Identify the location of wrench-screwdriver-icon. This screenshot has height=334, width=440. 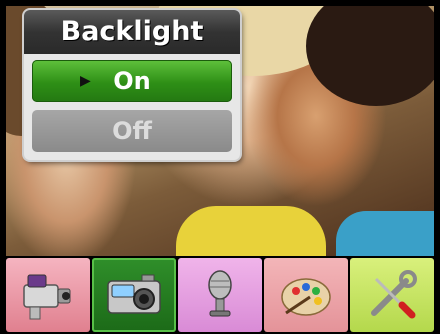
(394, 294).